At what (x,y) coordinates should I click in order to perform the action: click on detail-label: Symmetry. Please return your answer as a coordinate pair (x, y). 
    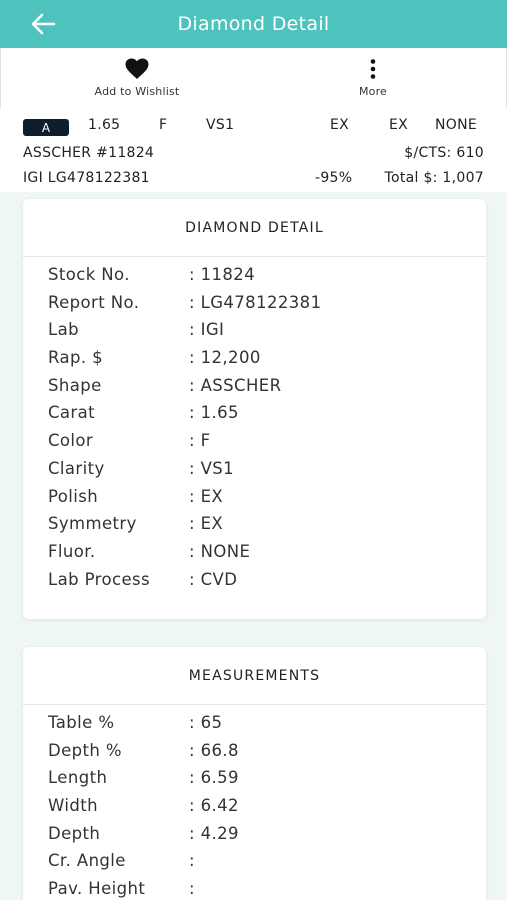
    Looking at the image, I should click on (92, 524).